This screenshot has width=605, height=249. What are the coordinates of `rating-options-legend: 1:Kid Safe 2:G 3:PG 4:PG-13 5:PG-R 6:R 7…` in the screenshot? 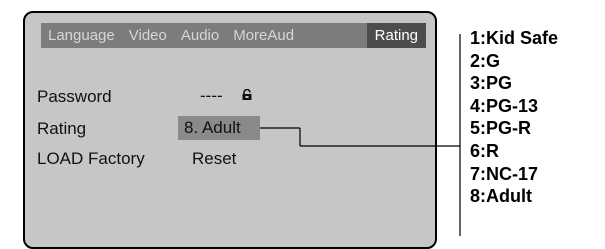 It's located at (514, 117).